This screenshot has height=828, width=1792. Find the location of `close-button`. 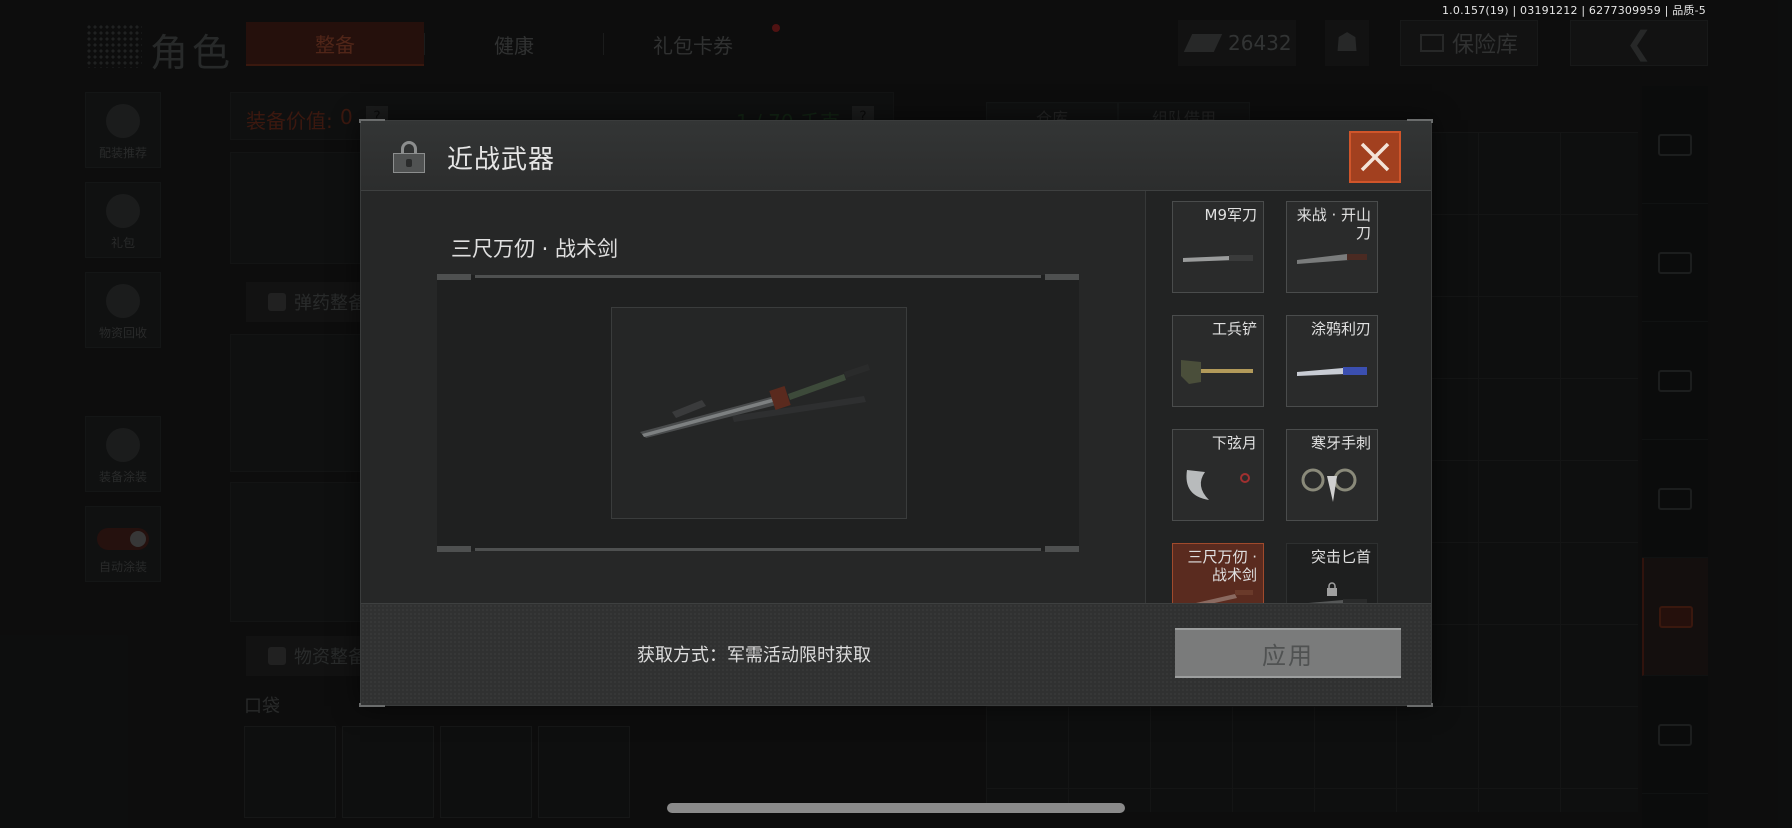

close-button is located at coordinates (1375, 157).